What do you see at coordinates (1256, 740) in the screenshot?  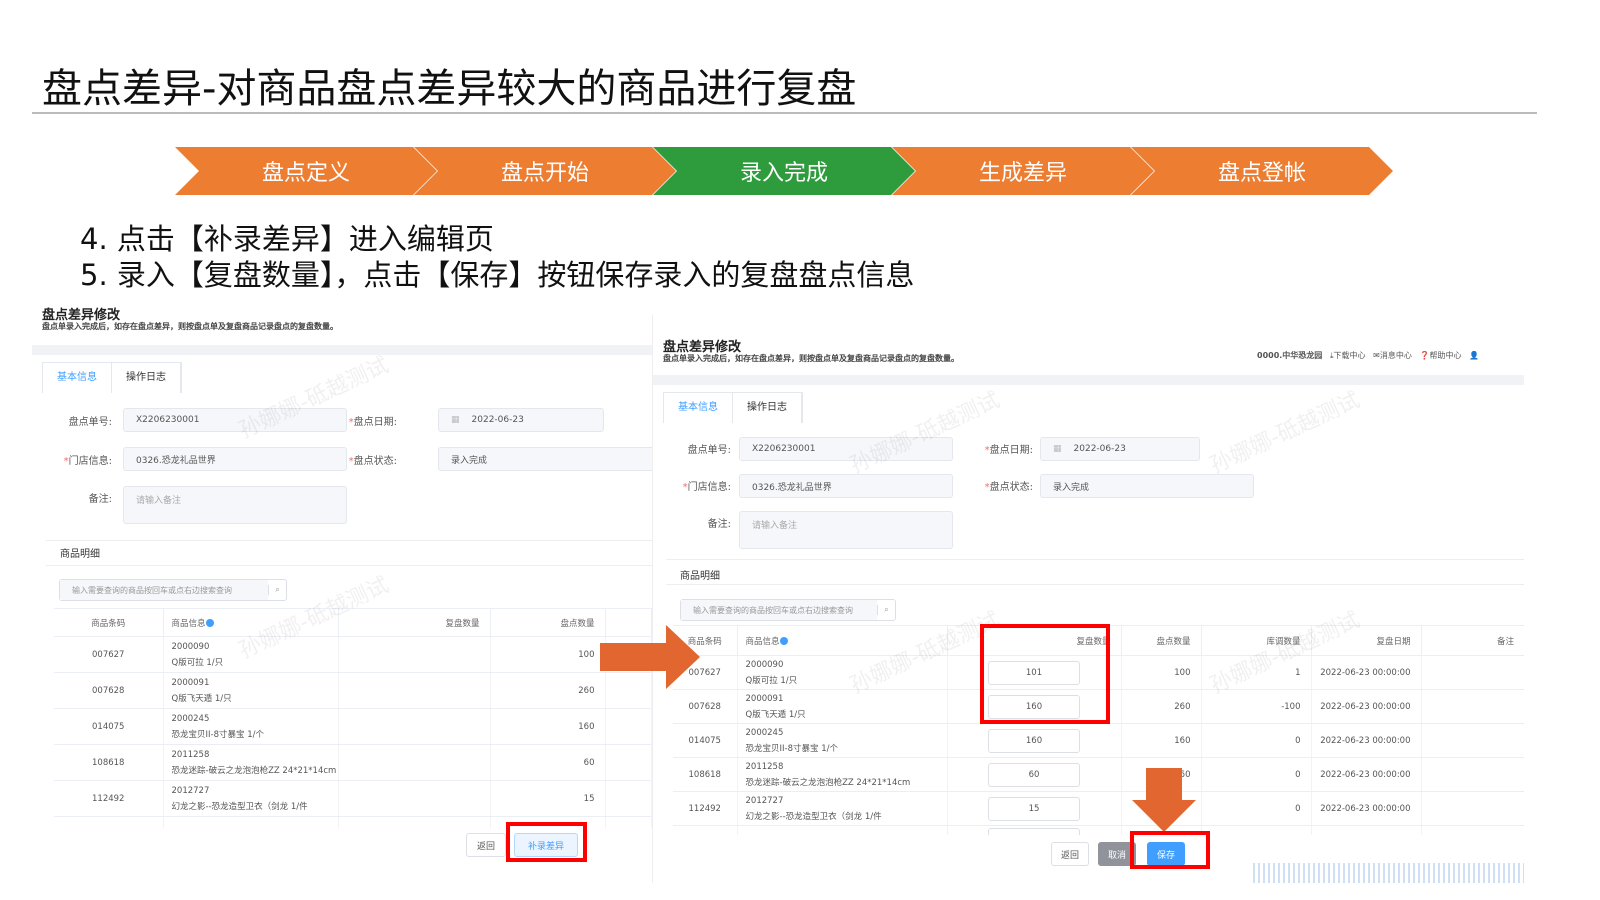 I see `cell-adjust: 0` at bounding box center [1256, 740].